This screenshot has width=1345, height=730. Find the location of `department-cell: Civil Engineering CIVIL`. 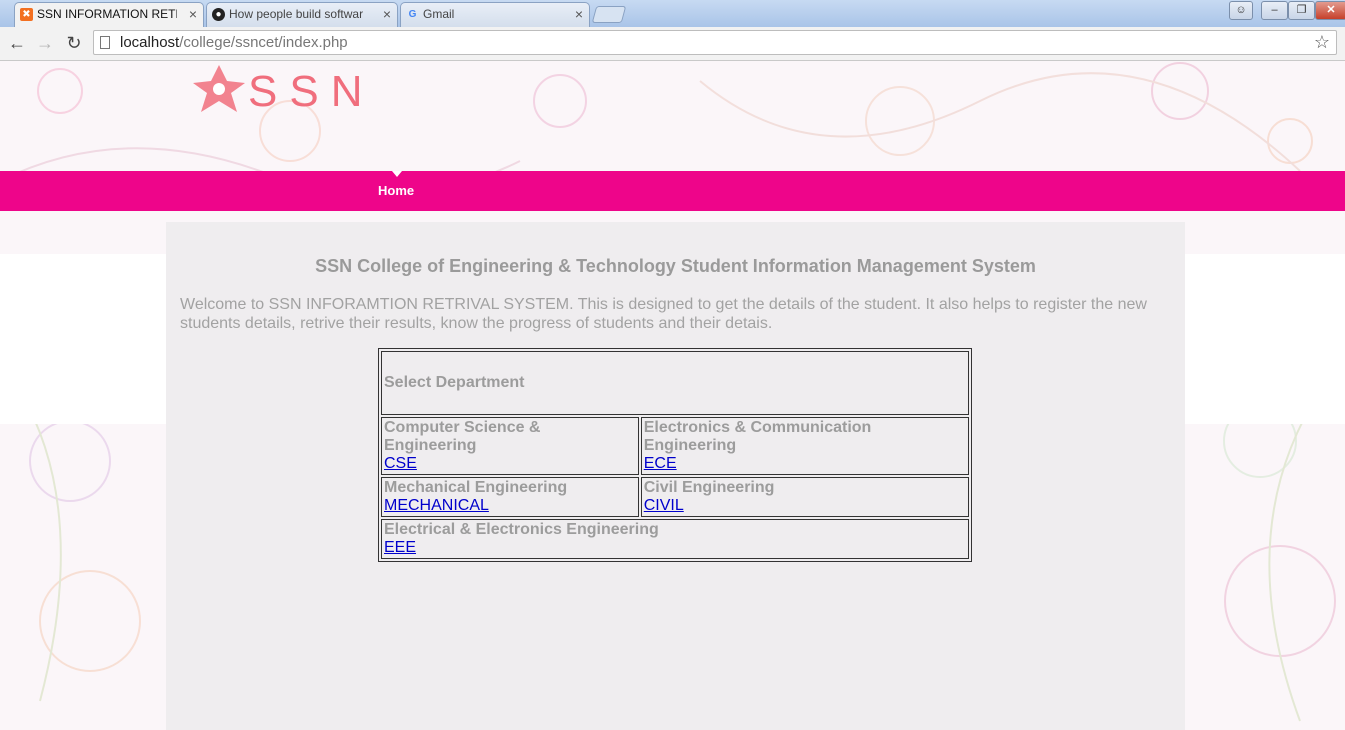

department-cell: Civil Engineering CIVIL is located at coordinates (804, 497).